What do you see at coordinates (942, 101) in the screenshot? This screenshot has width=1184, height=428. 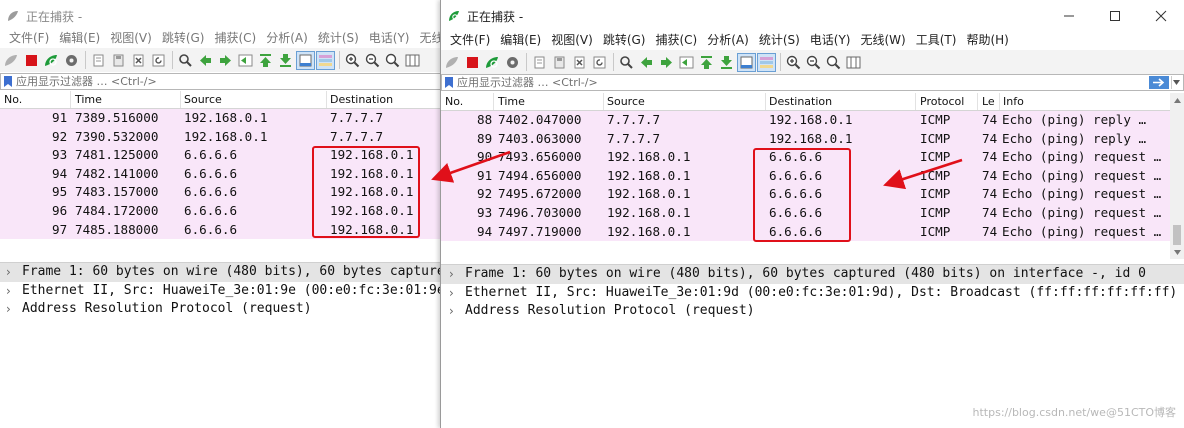 I see `column-header-protocol: Protocol` at bounding box center [942, 101].